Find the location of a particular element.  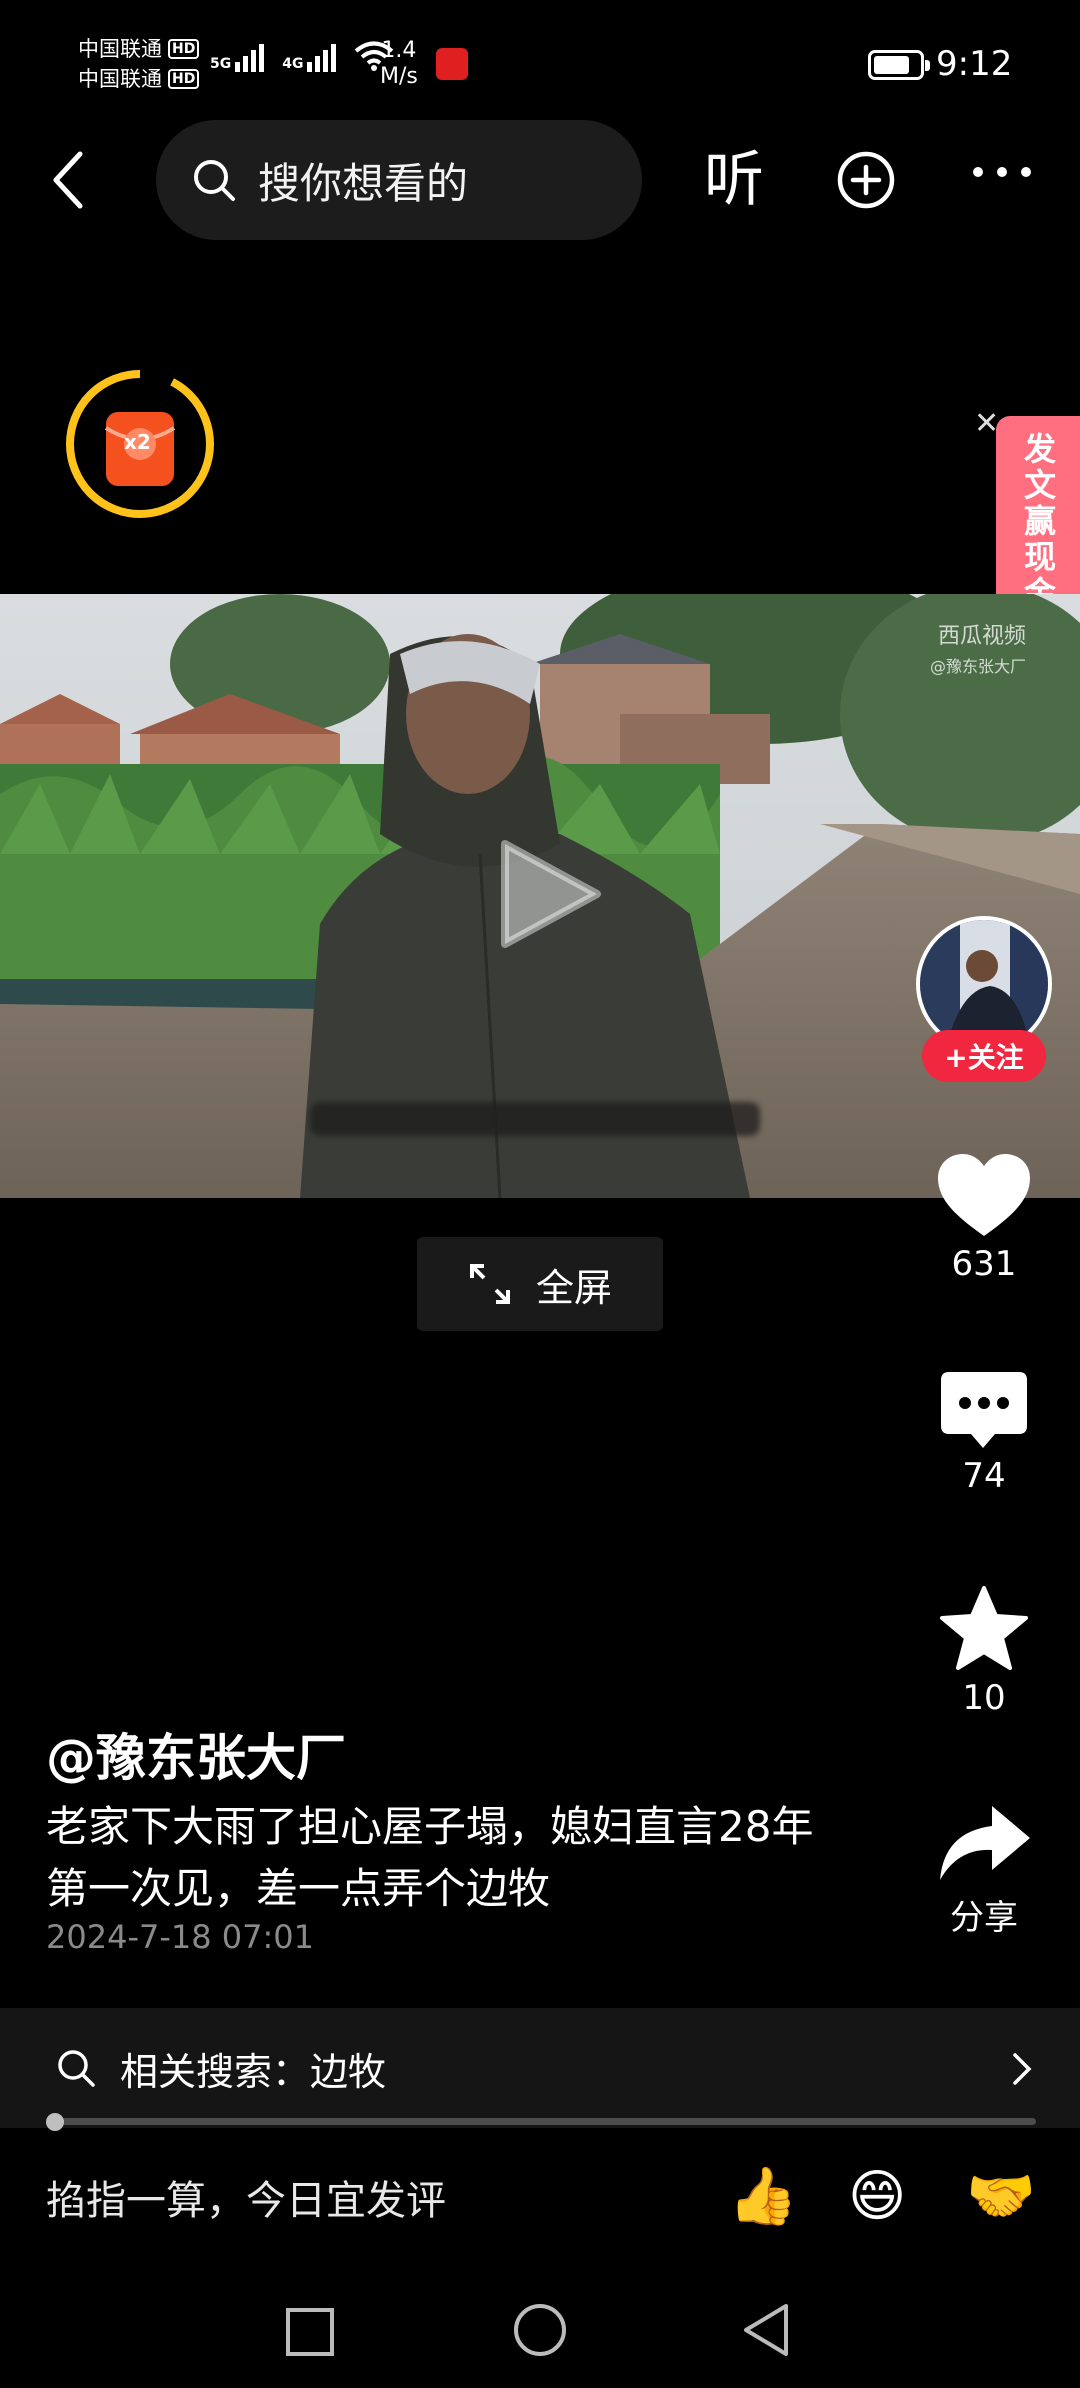

comment-bubble-icon is located at coordinates (984, 1410).